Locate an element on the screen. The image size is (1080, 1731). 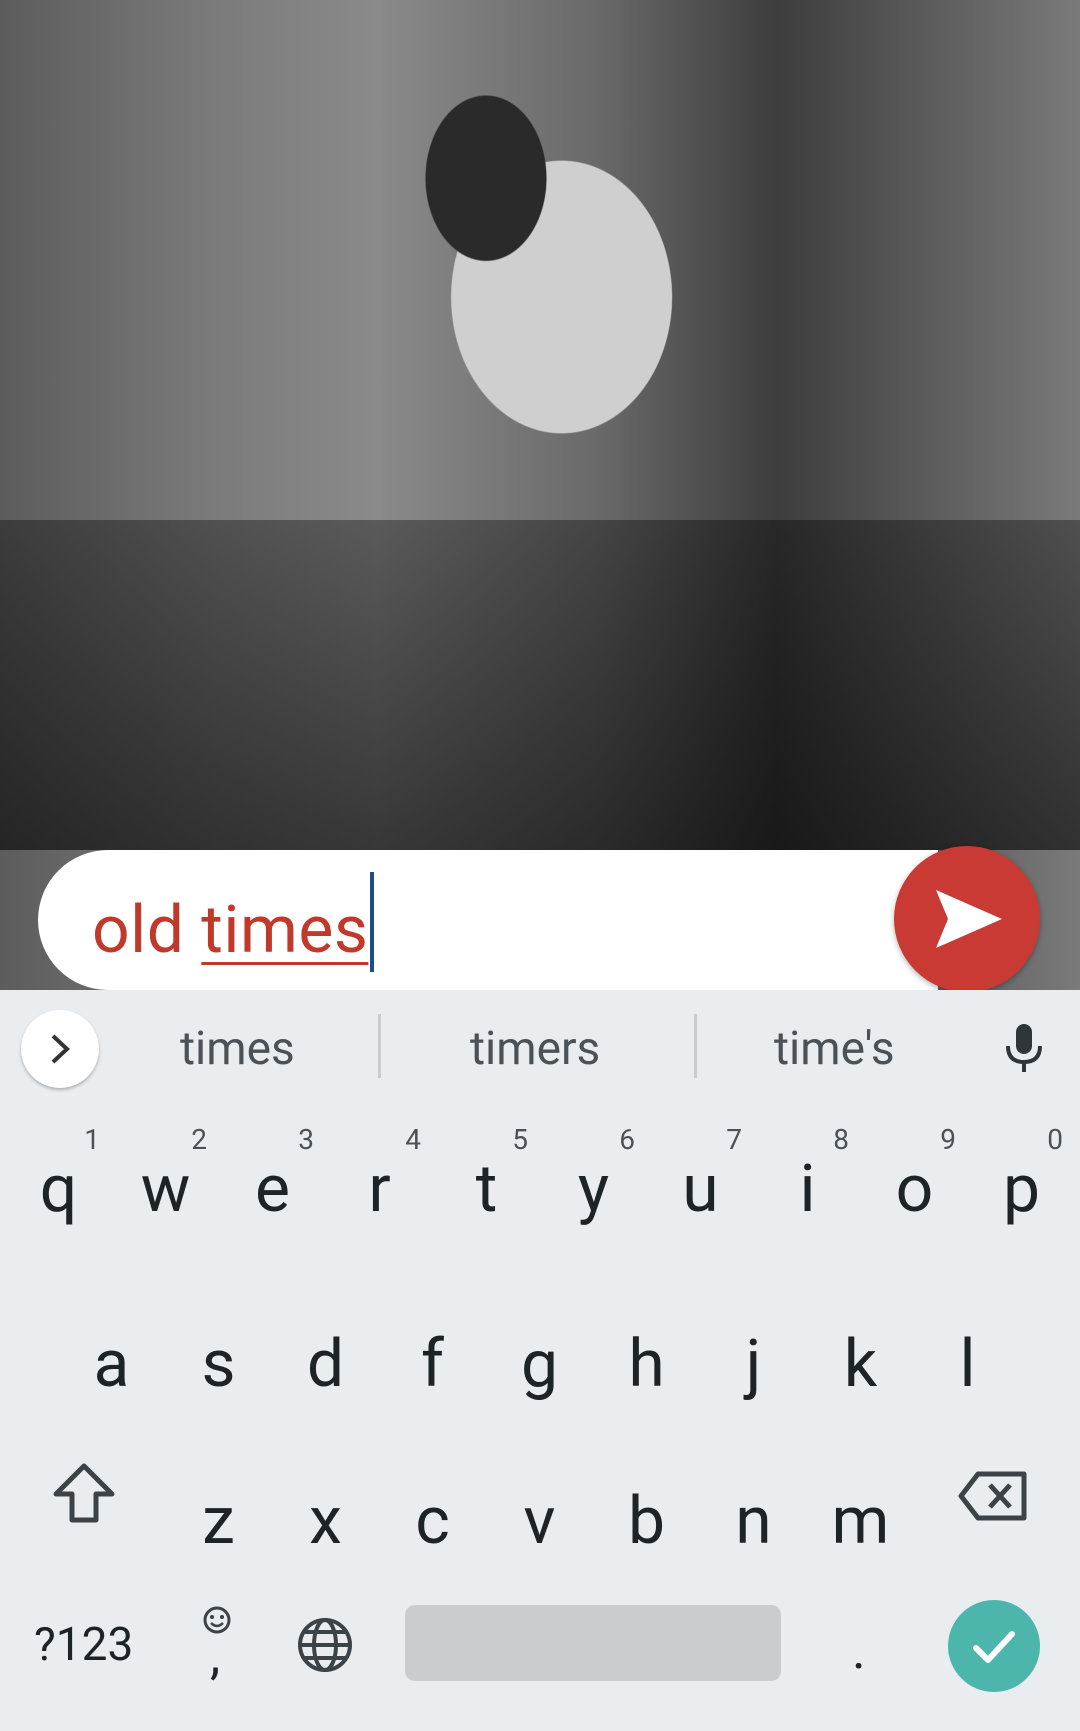
key-char: d is located at coordinates (325, 1364).